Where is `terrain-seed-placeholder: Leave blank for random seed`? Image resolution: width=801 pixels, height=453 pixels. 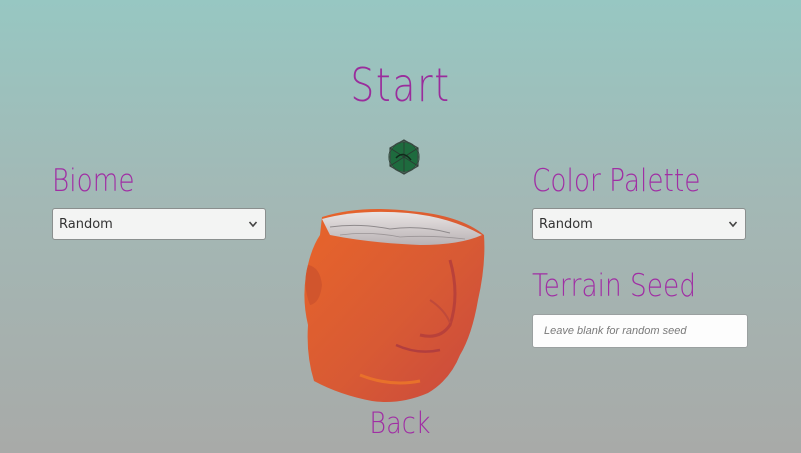
terrain-seed-placeholder: Leave blank for random seed is located at coordinates (615, 331).